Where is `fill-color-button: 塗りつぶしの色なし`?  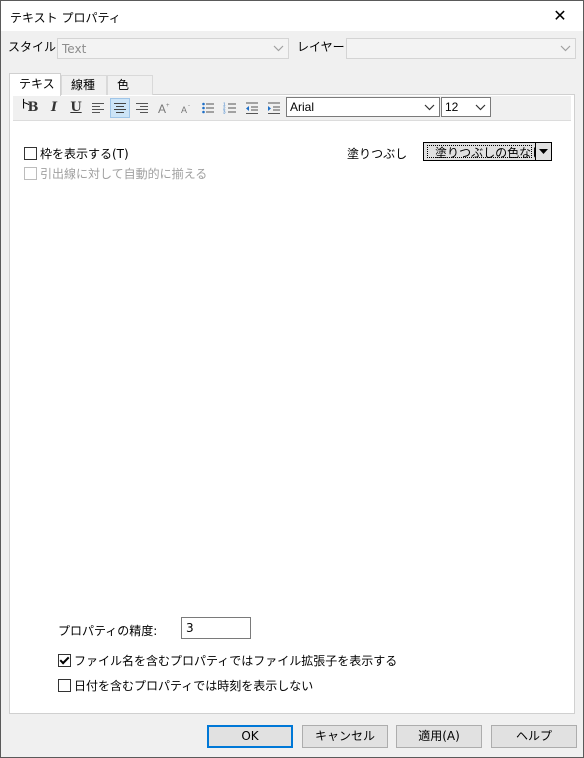 fill-color-button: 塗りつぶしの色なし is located at coordinates (483, 151).